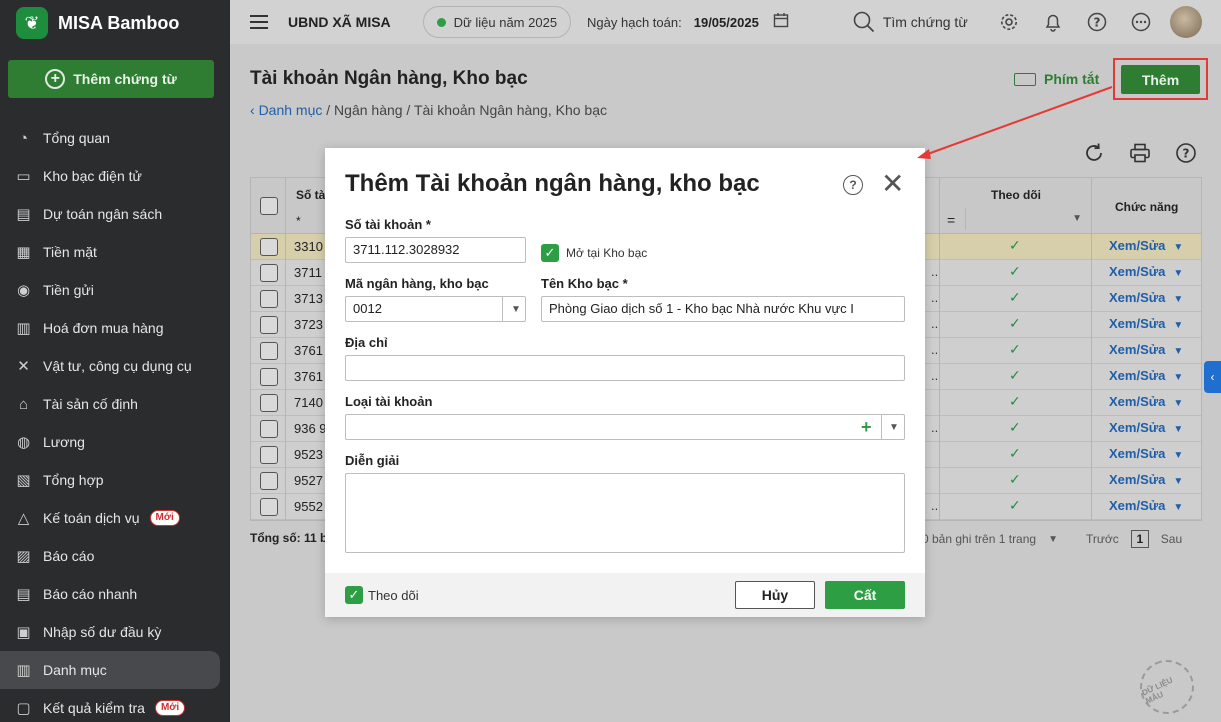  I want to click on gear-icon, so click(1009, 22).